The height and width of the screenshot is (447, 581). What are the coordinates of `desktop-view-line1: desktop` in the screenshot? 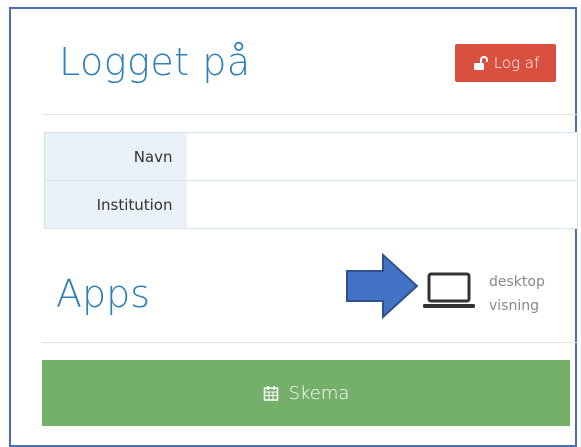 It's located at (517, 282).